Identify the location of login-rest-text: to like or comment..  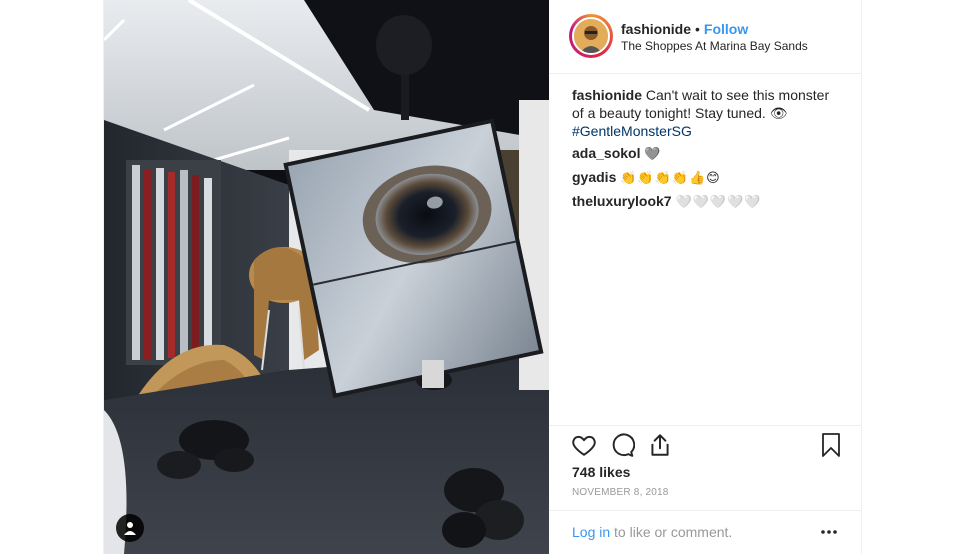
(671, 532).